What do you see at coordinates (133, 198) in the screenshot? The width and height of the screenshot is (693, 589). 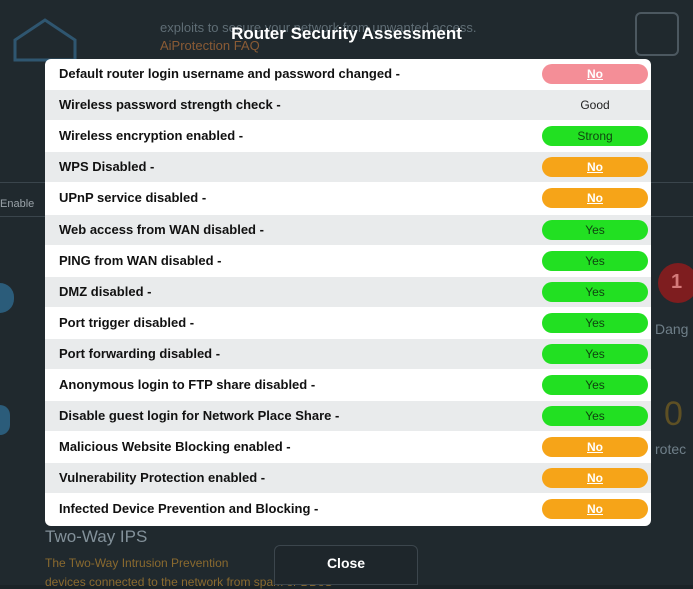 I see `assessment-item-label: UPnP service disabled -` at bounding box center [133, 198].